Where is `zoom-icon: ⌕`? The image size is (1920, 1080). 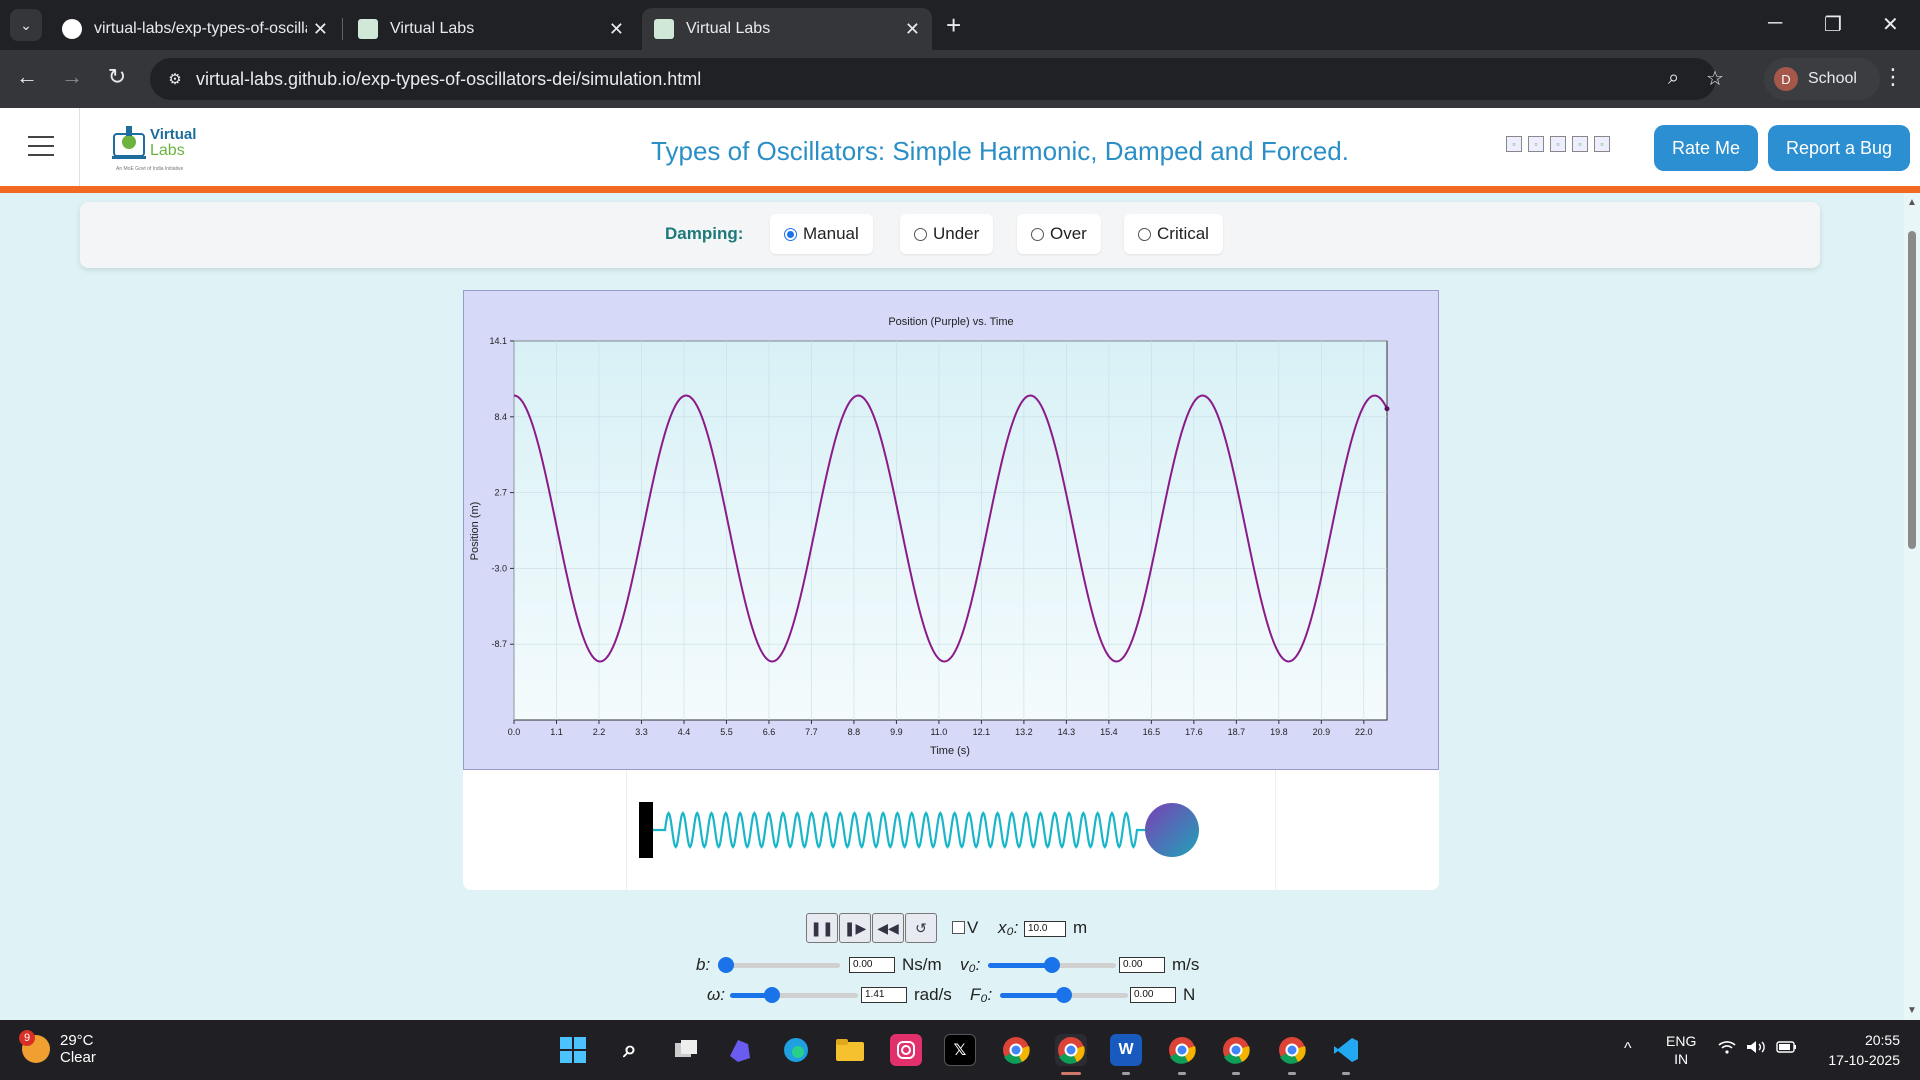
zoom-icon: ⌕ is located at coordinates (1673, 78).